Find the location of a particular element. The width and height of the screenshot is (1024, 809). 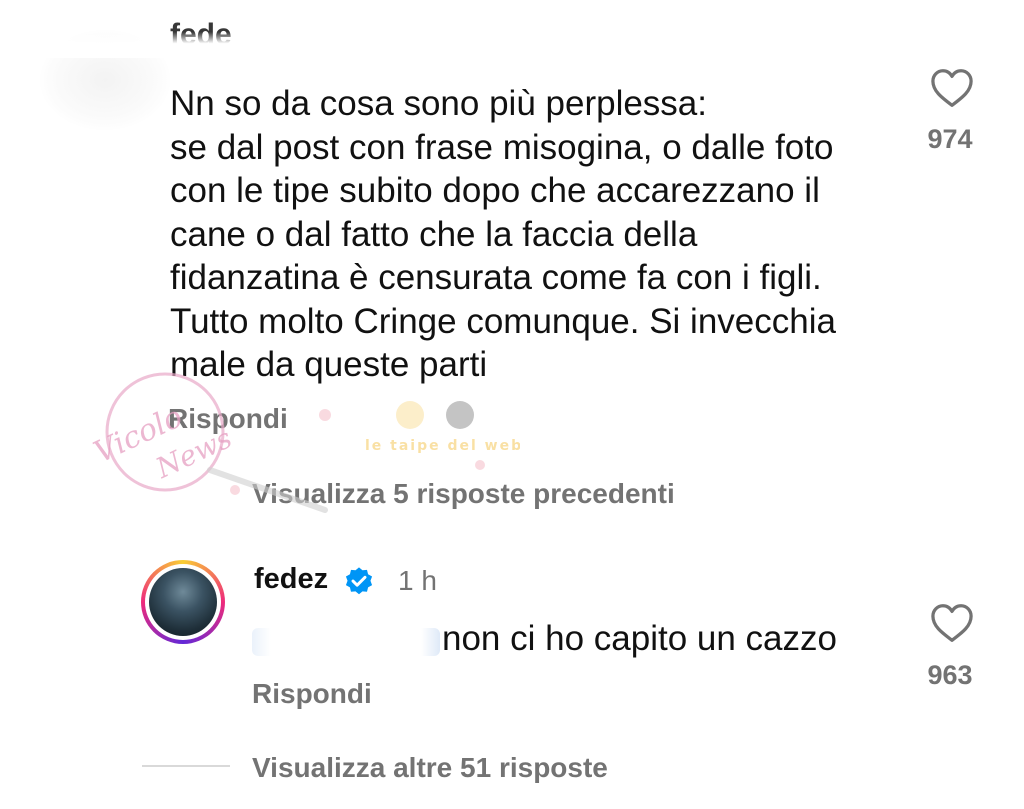

divider-line is located at coordinates (186, 766).